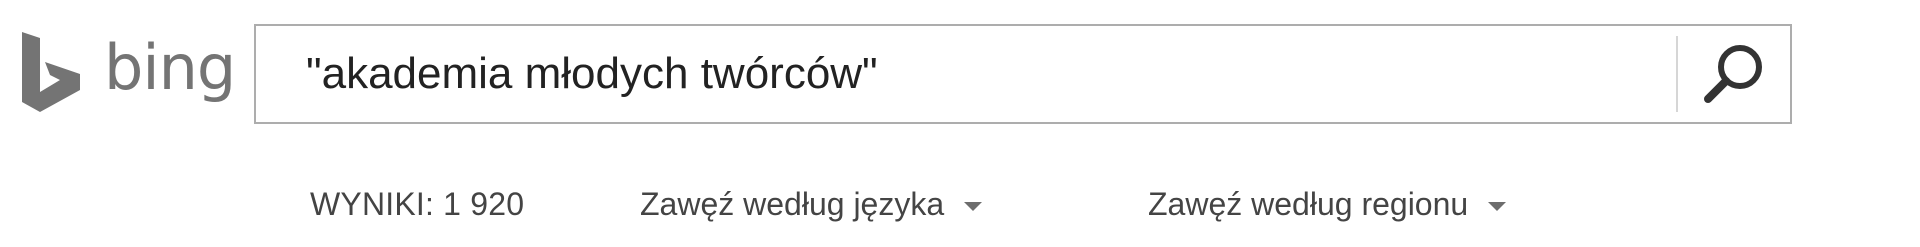 The height and width of the screenshot is (247, 1920). Describe the element at coordinates (170, 67) in the screenshot. I see `bing-logo-text: bing` at that location.